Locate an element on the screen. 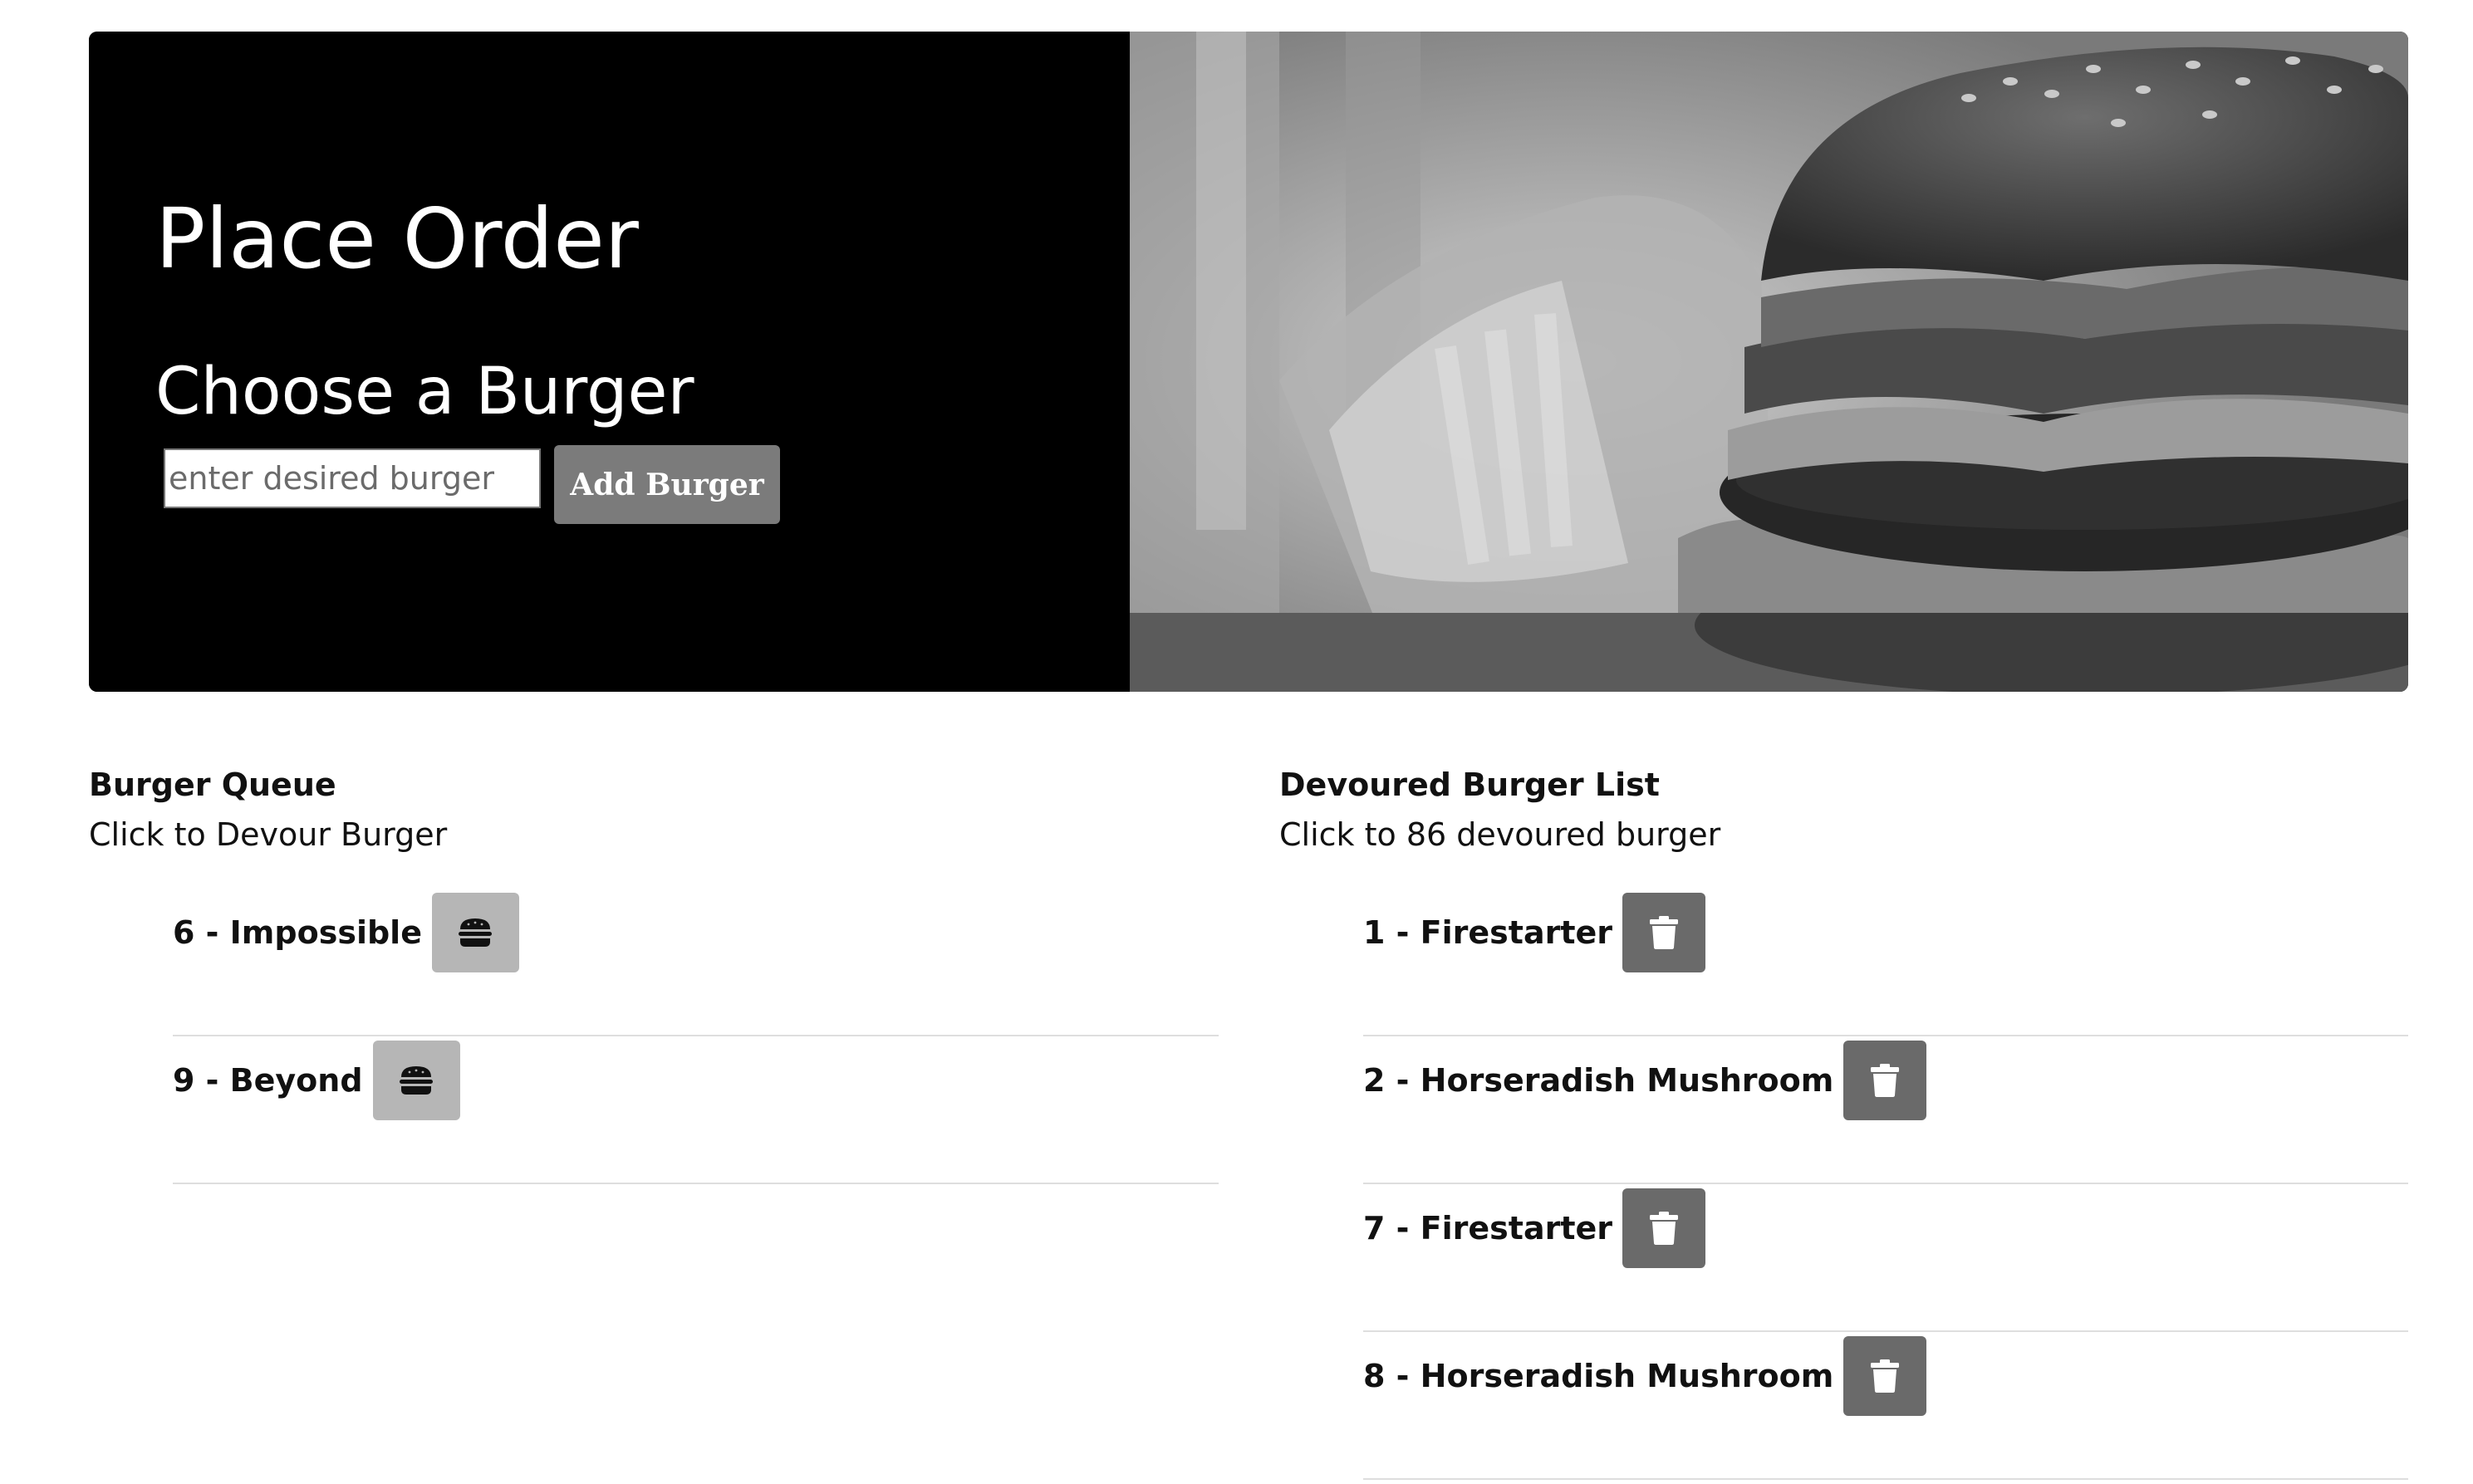 This screenshot has width=2473, height=1484. burger-name: 2 - Horseradish Mushroom is located at coordinates (1598, 1080).